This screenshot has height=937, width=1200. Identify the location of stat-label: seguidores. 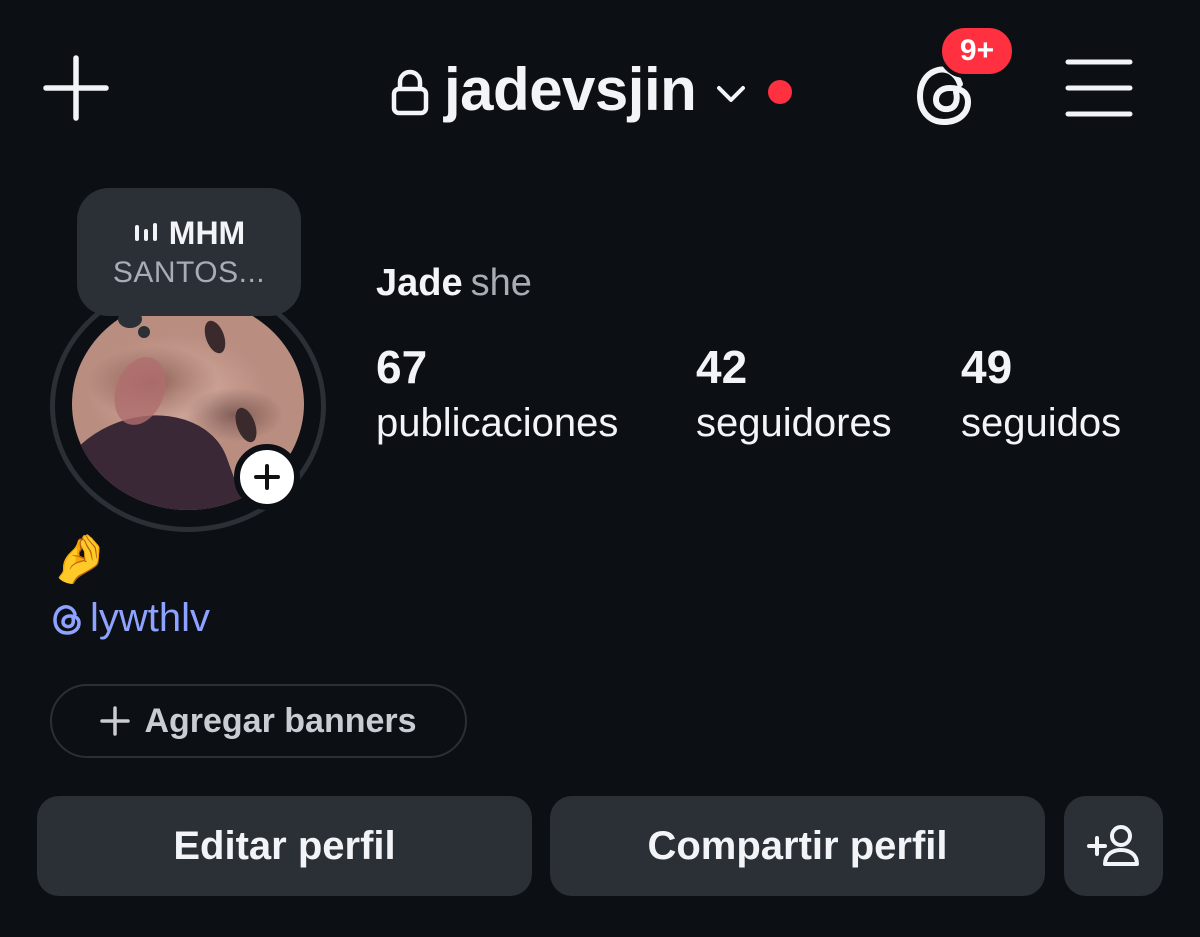
(794, 423).